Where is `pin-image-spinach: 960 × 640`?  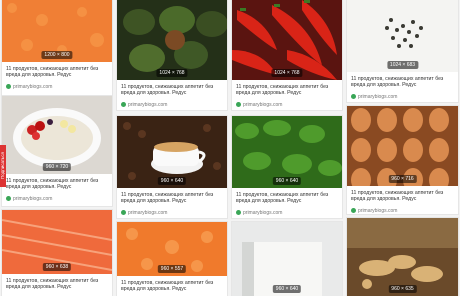
pin-image-spinach: 960 × 640 is located at coordinates (287, 152).